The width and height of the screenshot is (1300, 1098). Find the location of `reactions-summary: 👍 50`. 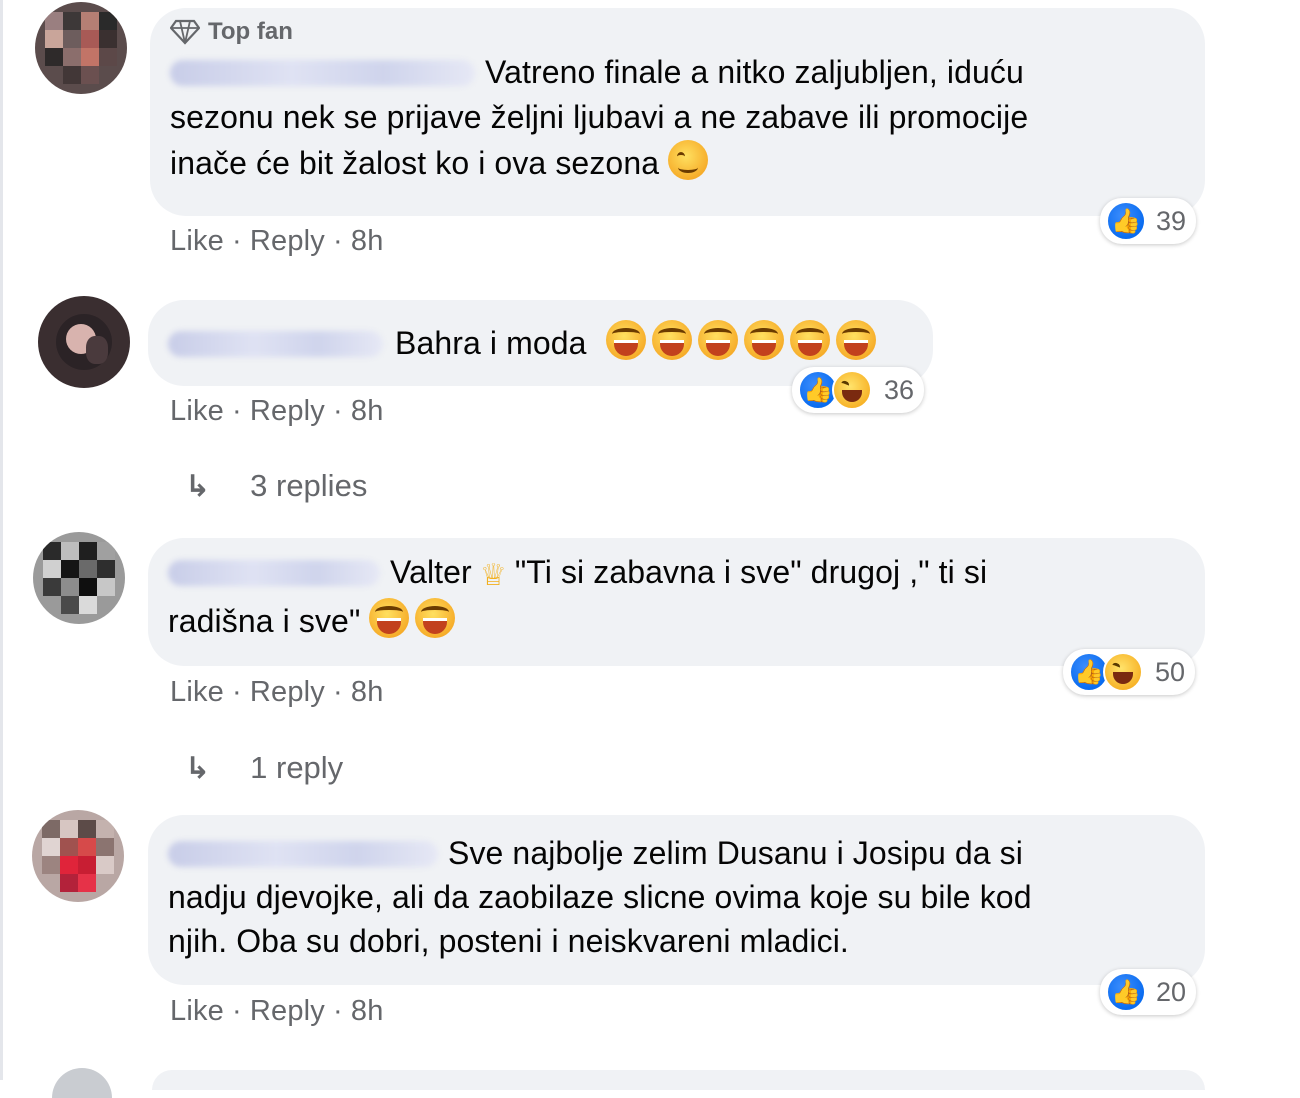

reactions-summary: 👍 50 is located at coordinates (1129, 672).